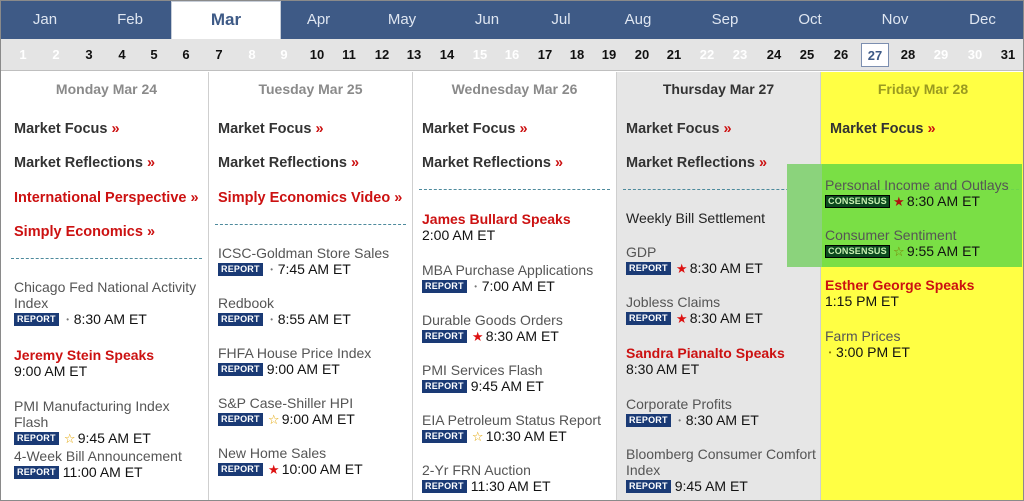 The height and width of the screenshot is (501, 1024). Describe the element at coordinates (56, 55) in the screenshot. I see `day-2: 2` at that location.